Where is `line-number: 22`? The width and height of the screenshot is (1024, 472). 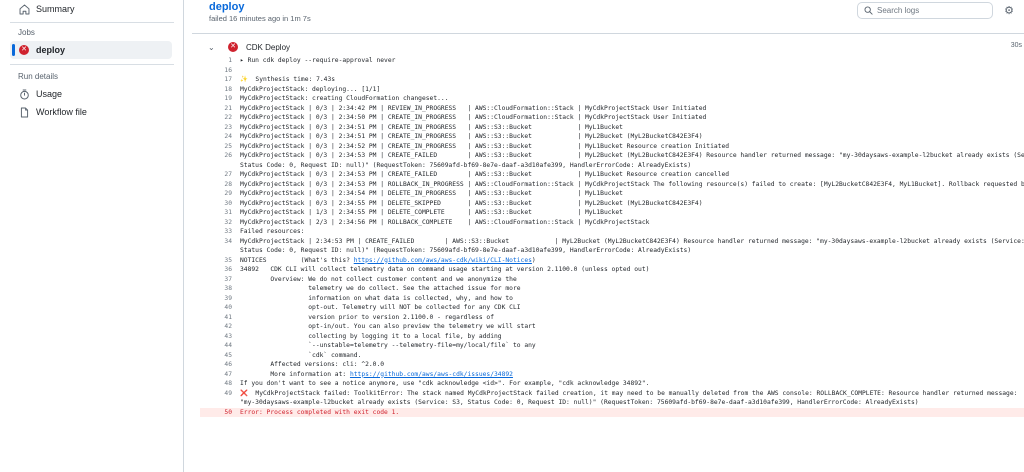
line-number: 22 is located at coordinates (216, 118).